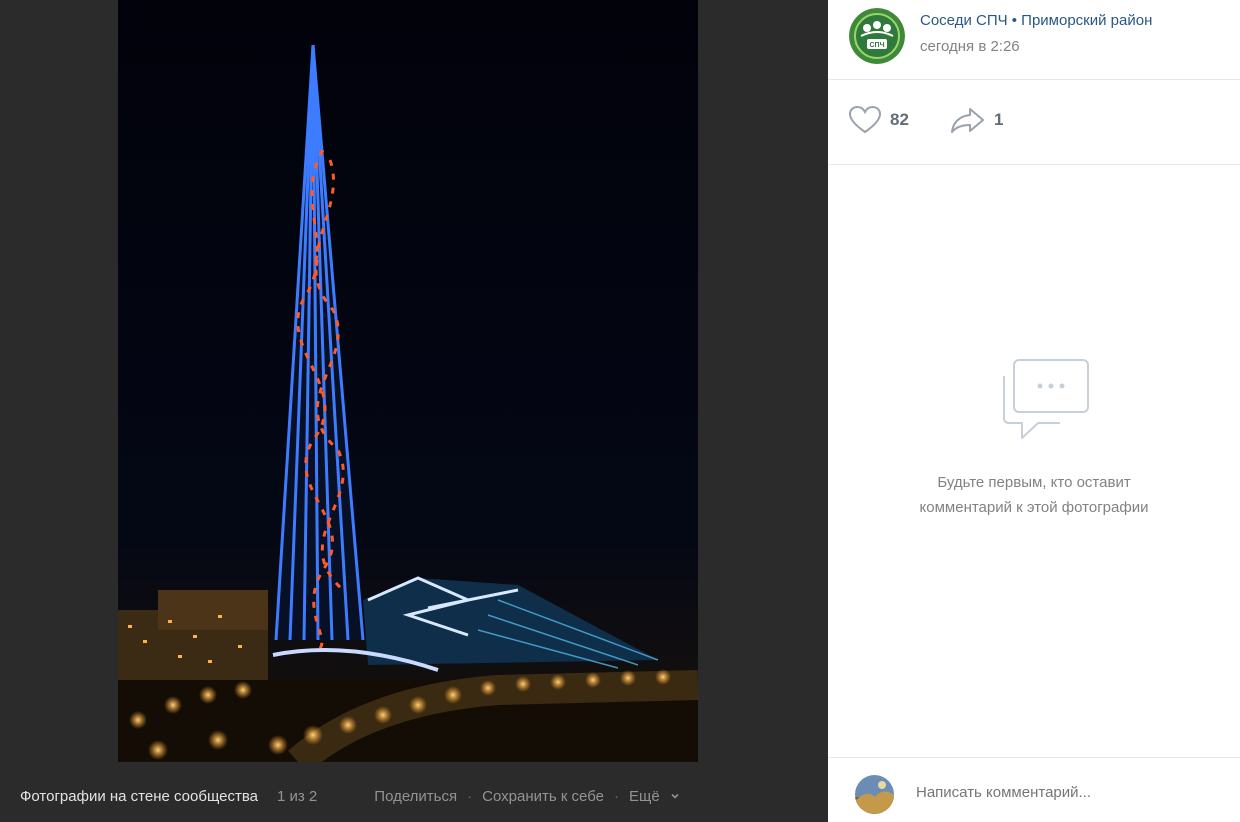  Describe the element at coordinates (675, 796) in the screenshot. I see `chevron-down-icon` at that location.